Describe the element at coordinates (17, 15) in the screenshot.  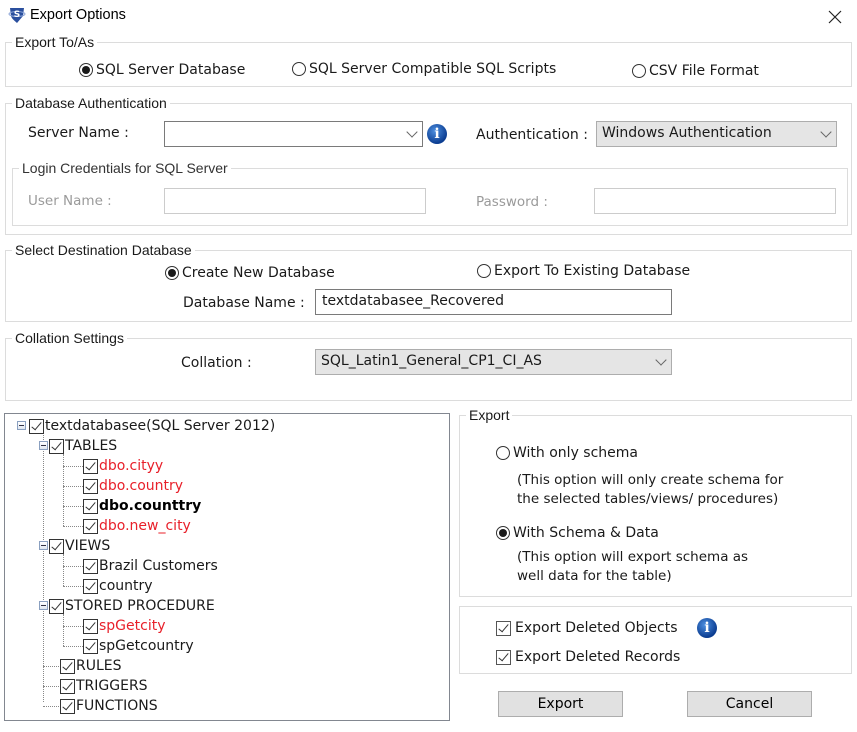
I see `svg-text: S` at that location.